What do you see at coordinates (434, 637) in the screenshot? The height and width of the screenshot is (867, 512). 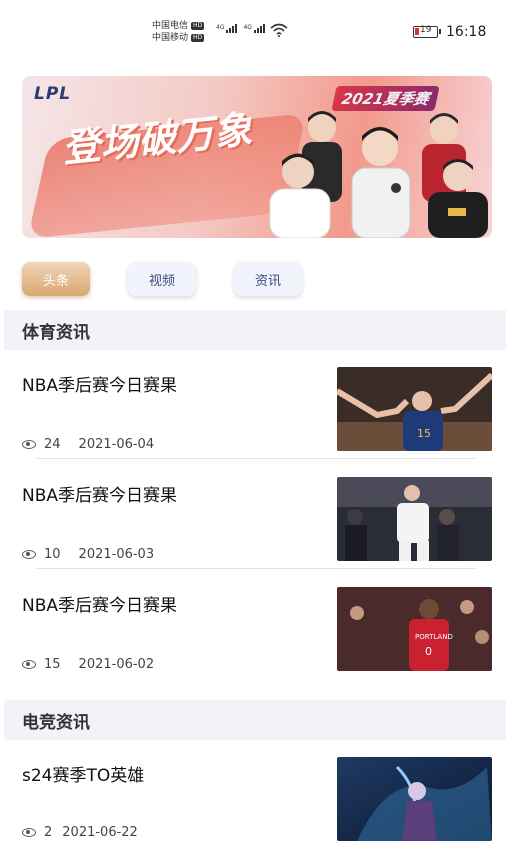 I see `svg-text: PORTLAND` at bounding box center [434, 637].